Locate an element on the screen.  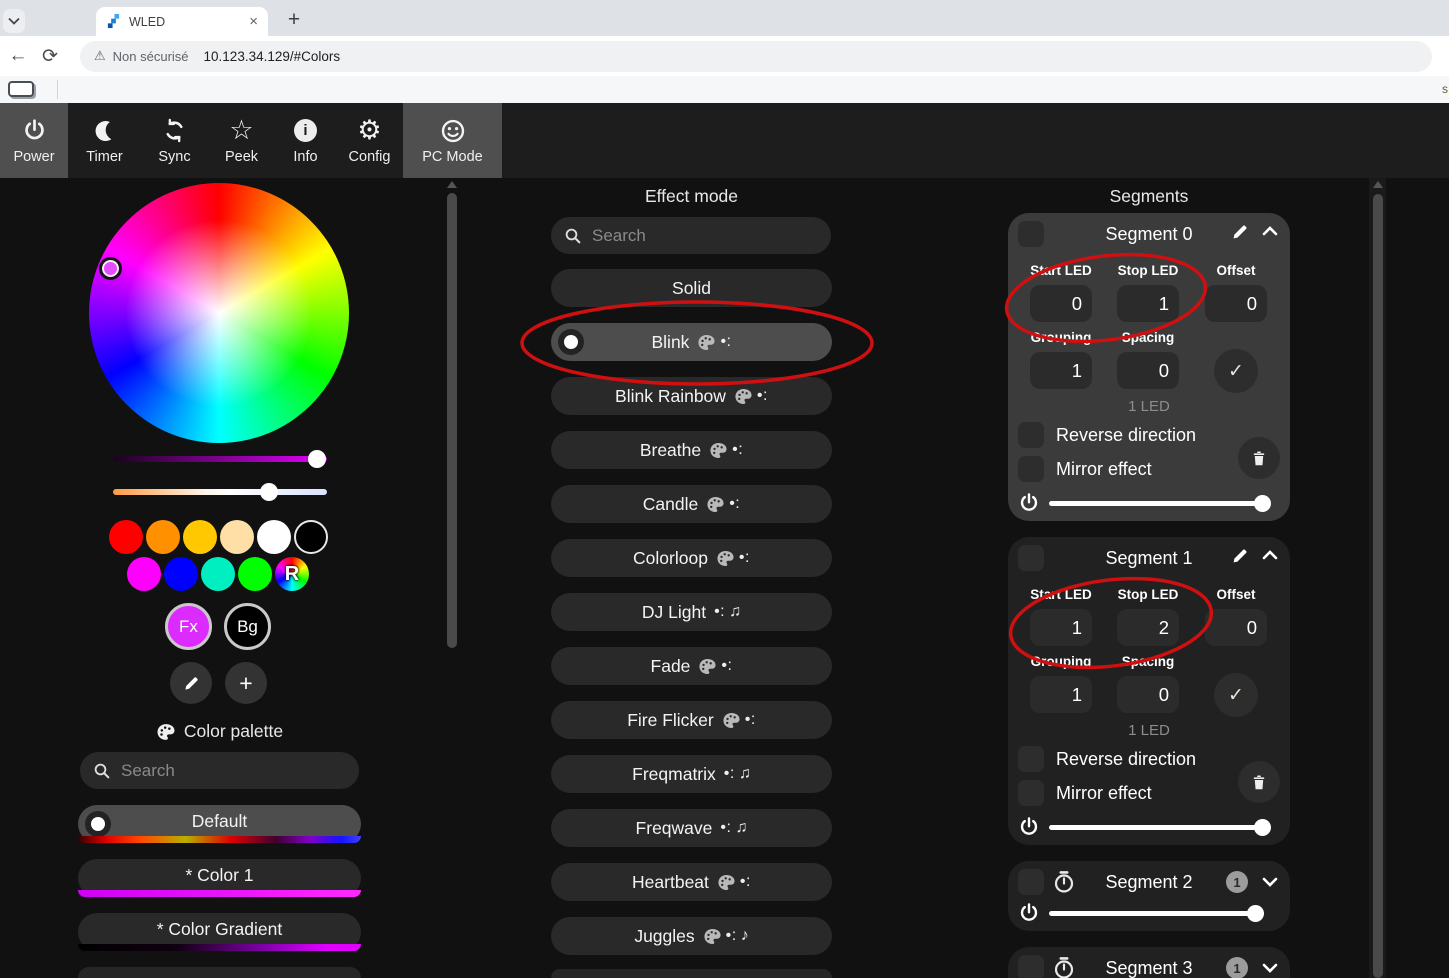
random-color-swatch: R is located at coordinates (292, 574).